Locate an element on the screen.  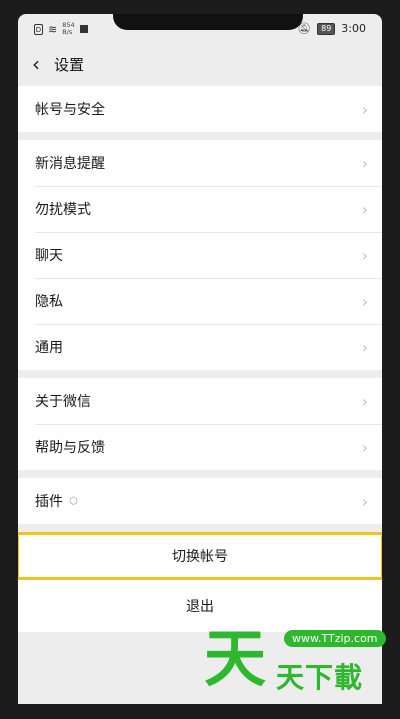
settings-item-label-wrap: 插件 ⬡ is located at coordinates (56, 501).